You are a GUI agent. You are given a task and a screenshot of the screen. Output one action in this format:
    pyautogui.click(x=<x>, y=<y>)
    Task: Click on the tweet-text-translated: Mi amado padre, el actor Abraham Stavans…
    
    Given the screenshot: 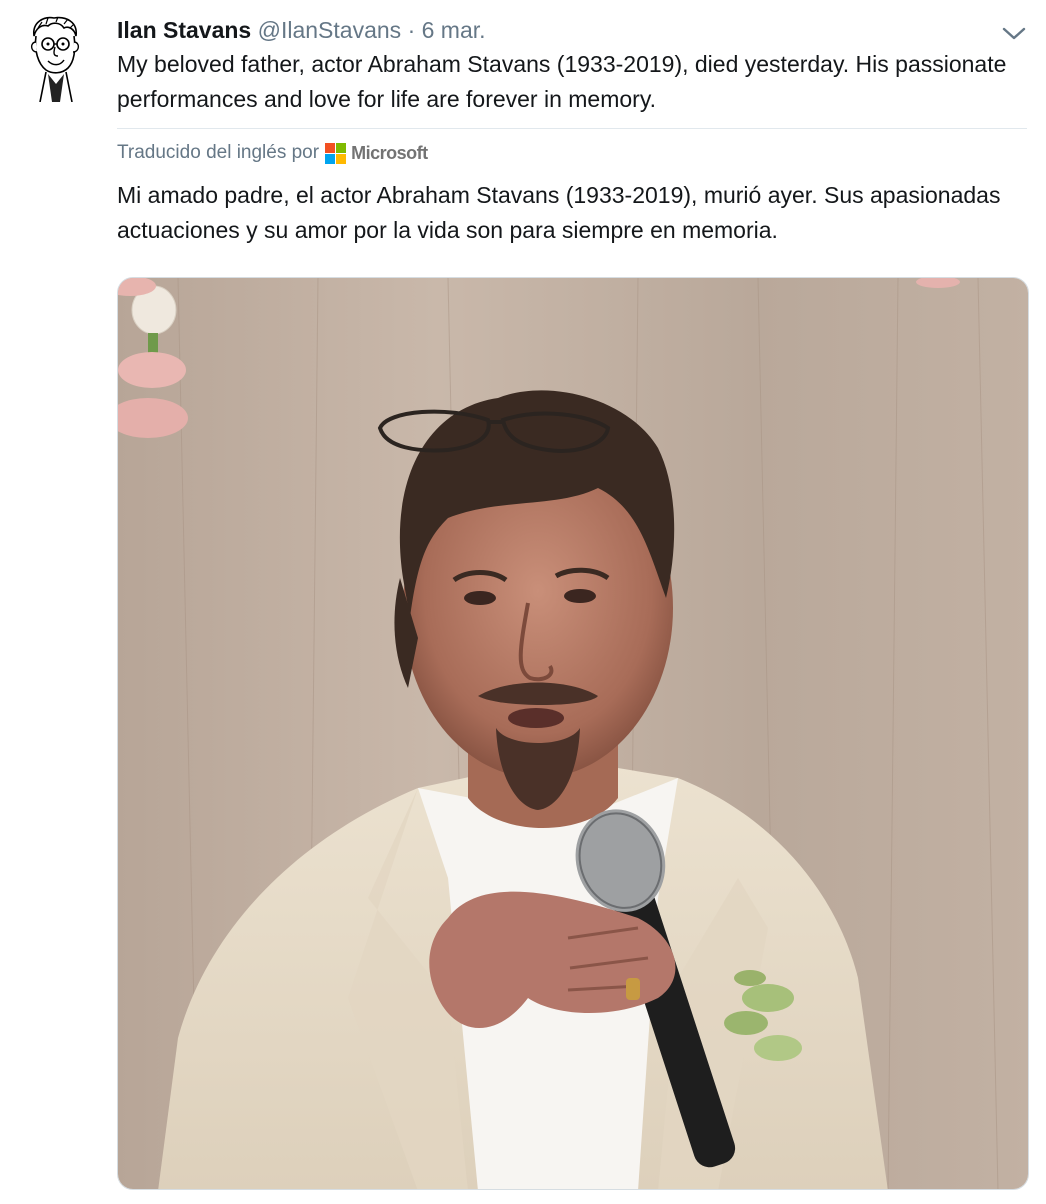 What is the action you would take?
    pyautogui.click(x=559, y=212)
    